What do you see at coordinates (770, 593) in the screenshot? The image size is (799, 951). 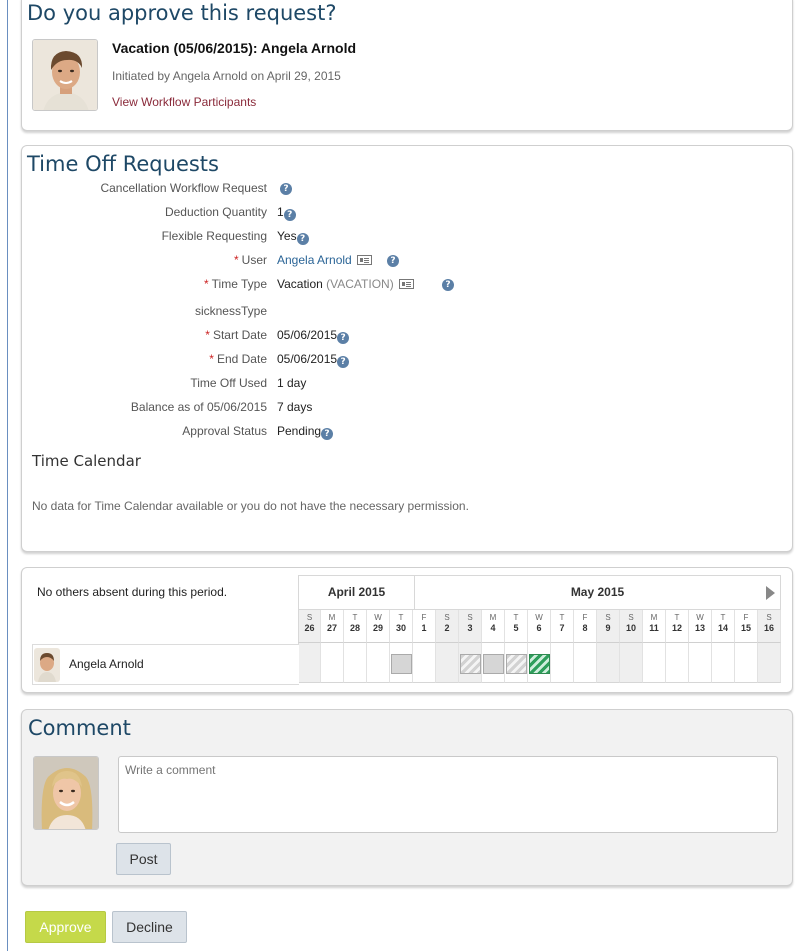 I see `triangle-right-icon` at bounding box center [770, 593].